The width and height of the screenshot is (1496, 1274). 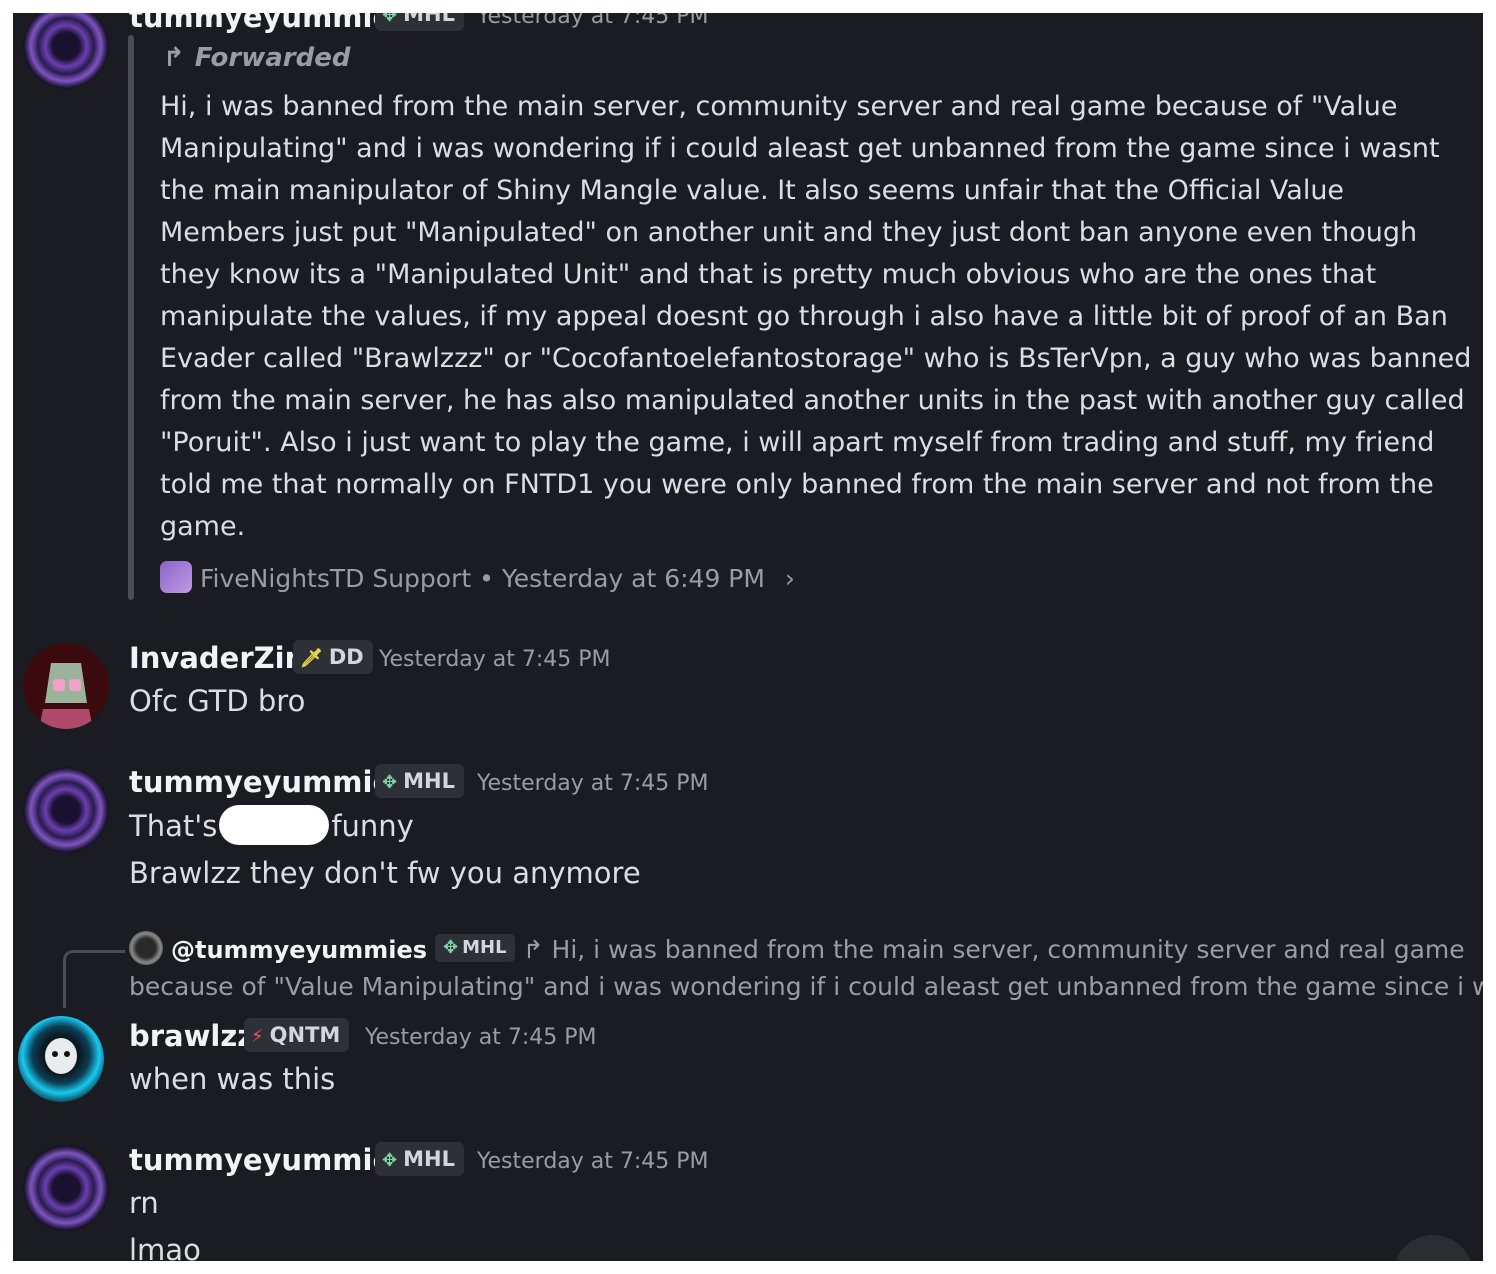 What do you see at coordinates (1433, 1248) in the screenshot?
I see `jump-to-present-button` at bounding box center [1433, 1248].